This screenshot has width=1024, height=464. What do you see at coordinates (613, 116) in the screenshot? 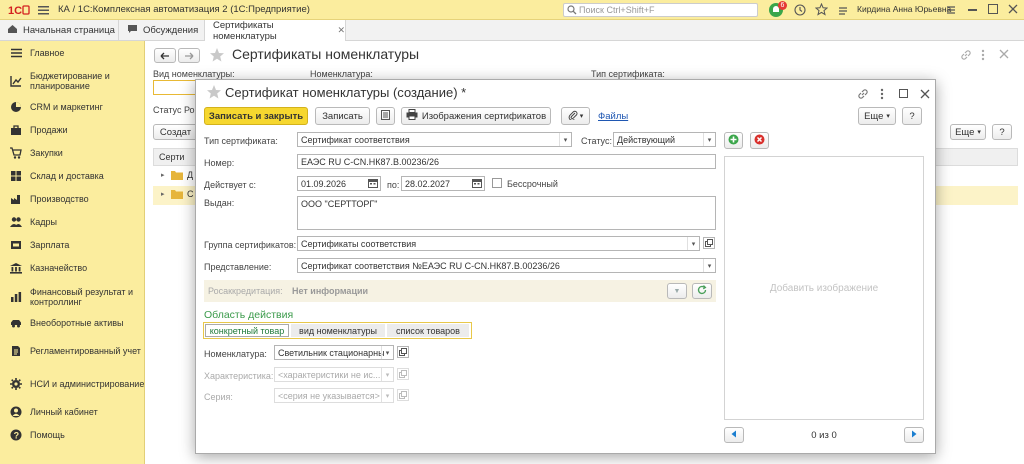
I see `files-link: Файлы` at bounding box center [613, 116].